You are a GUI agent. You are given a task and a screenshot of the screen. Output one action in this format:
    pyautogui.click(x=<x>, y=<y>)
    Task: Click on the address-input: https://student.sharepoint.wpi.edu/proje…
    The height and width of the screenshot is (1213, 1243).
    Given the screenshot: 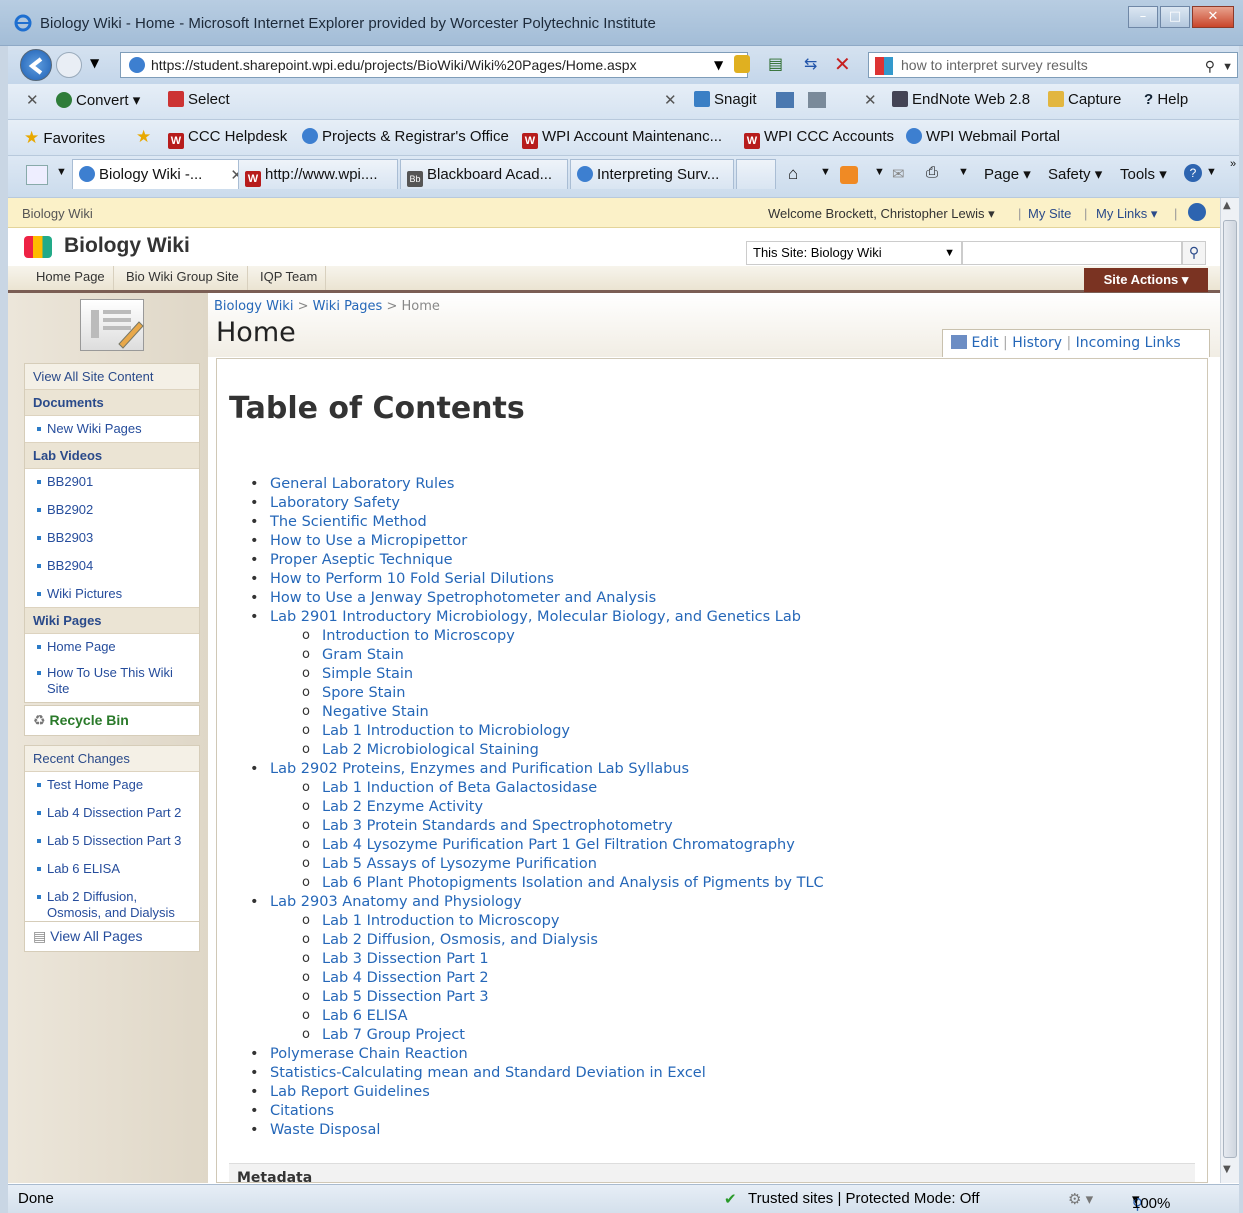 What is the action you would take?
    pyautogui.click(x=434, y=65)
    